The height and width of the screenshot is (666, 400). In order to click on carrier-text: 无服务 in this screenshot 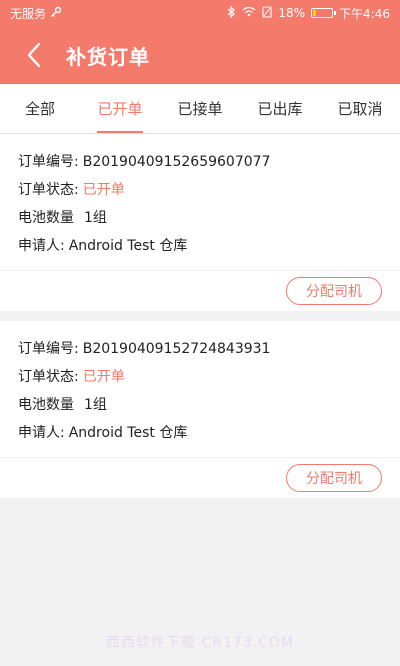, I will do `click(28, 13)`.